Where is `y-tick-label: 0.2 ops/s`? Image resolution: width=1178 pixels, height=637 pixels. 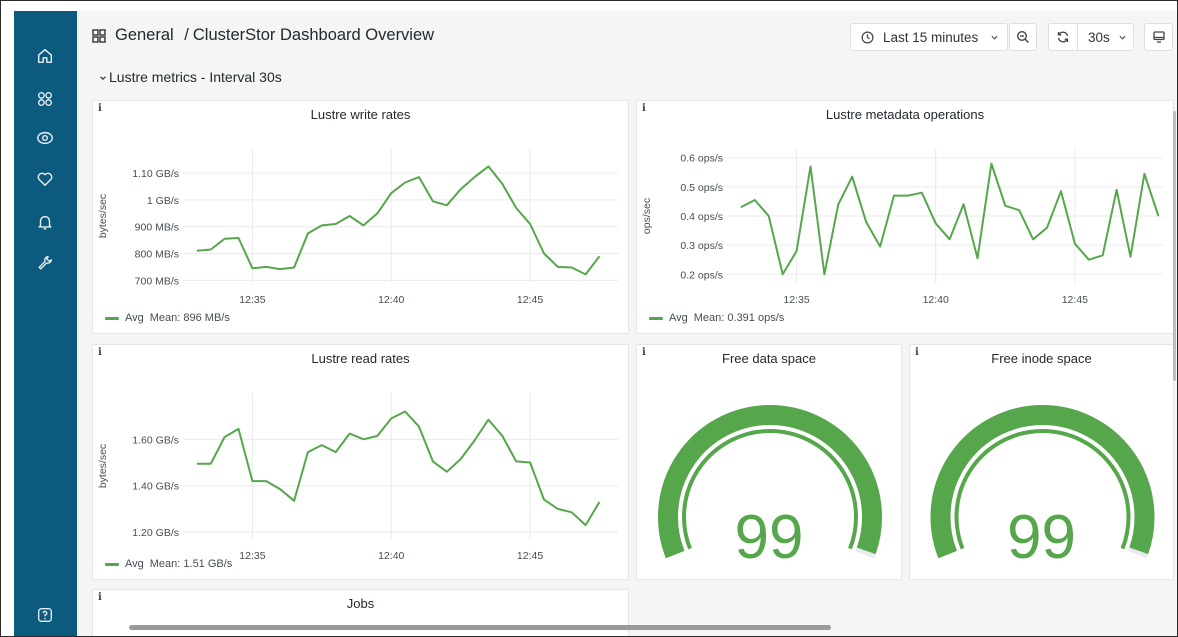
y-tick-label: 0.2 ops/s is located at coordinates (701, 275).